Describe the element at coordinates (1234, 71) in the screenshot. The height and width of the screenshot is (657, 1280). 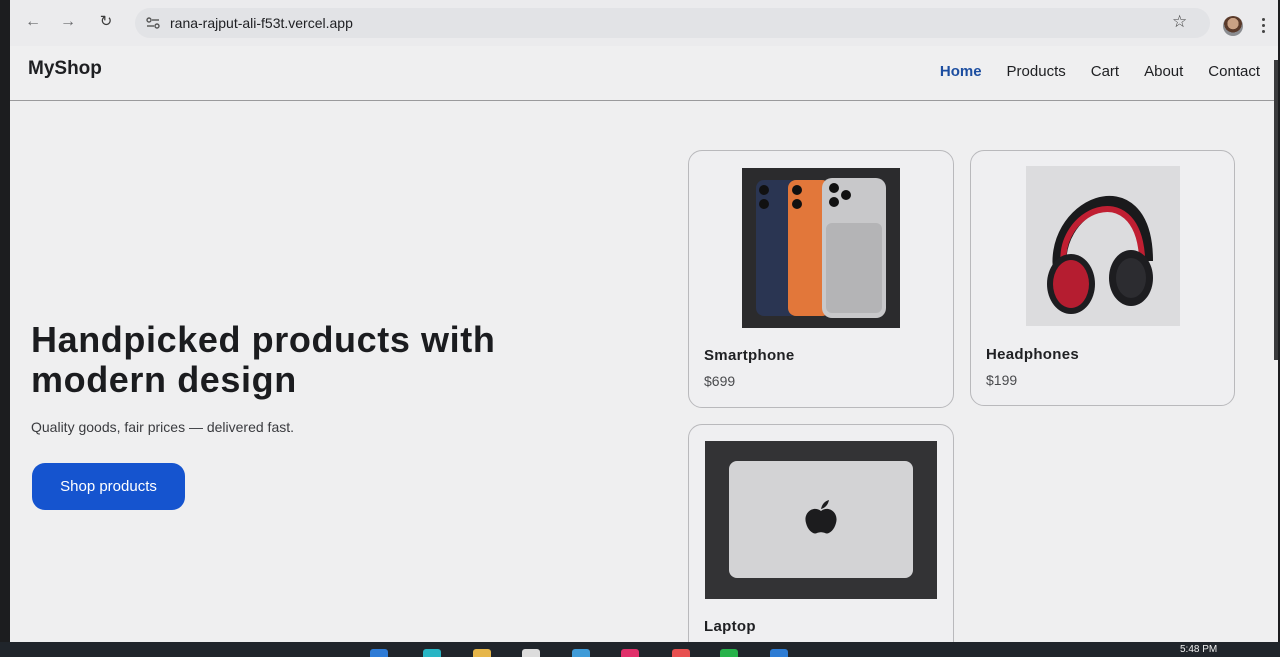
I see `nav-link-contact: Contact` at that location.